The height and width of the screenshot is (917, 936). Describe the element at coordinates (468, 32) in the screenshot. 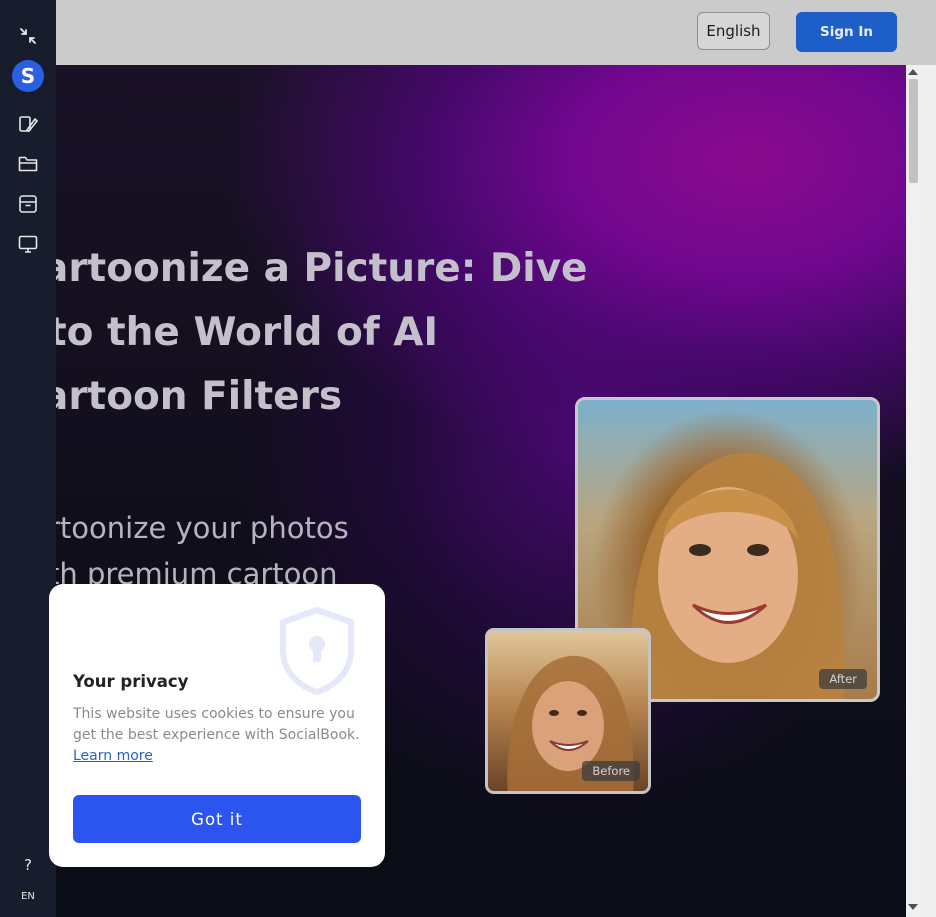

I see `top-bar: English Sign In` at that location.